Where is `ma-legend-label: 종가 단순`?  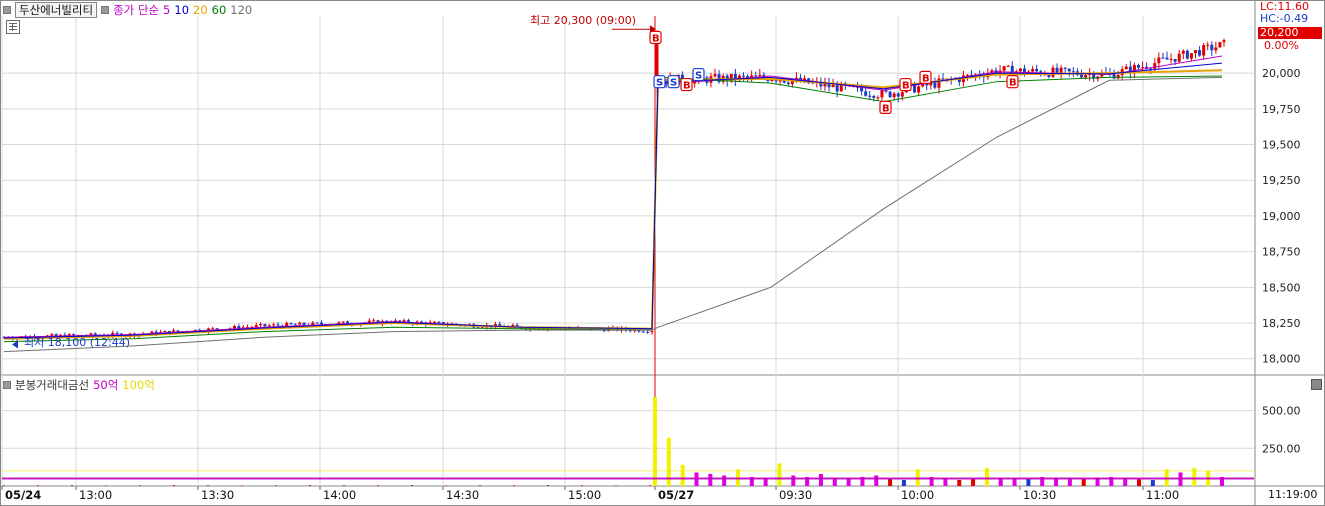 ma-legend-label: 종가 단순 is located at coordinates (136, 10).